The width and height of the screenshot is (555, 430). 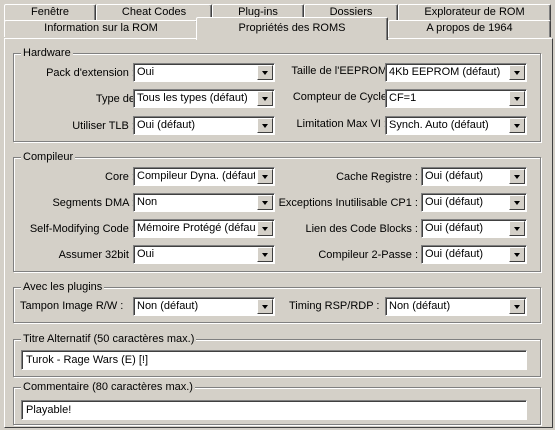 What do you see at coordinates (445, 72) in the screenshot?
I see `eeprom-value: 4Kb EEPROM (défaut)` at bounding box center [445, 72].